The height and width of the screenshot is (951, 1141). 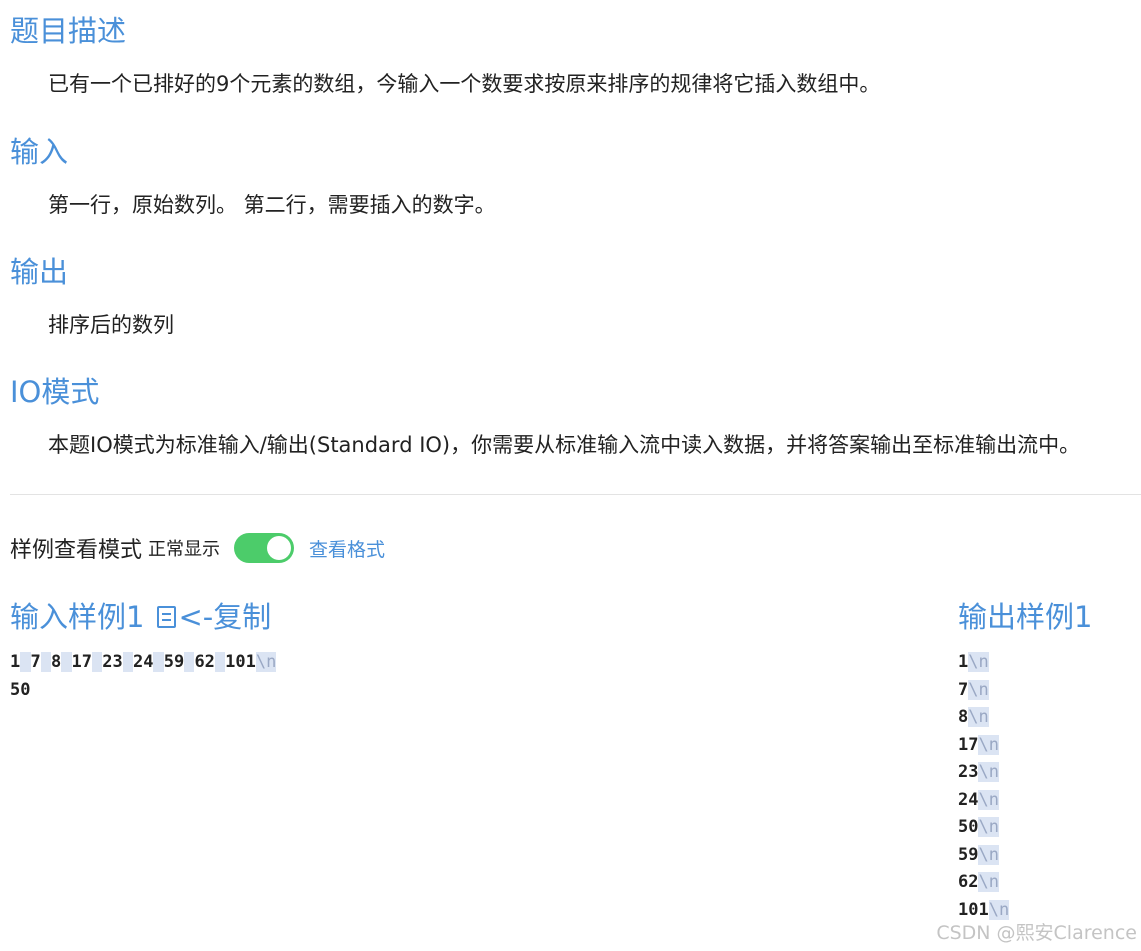 I want to click on sample-mode-toggle, so click(x=264, y=548).